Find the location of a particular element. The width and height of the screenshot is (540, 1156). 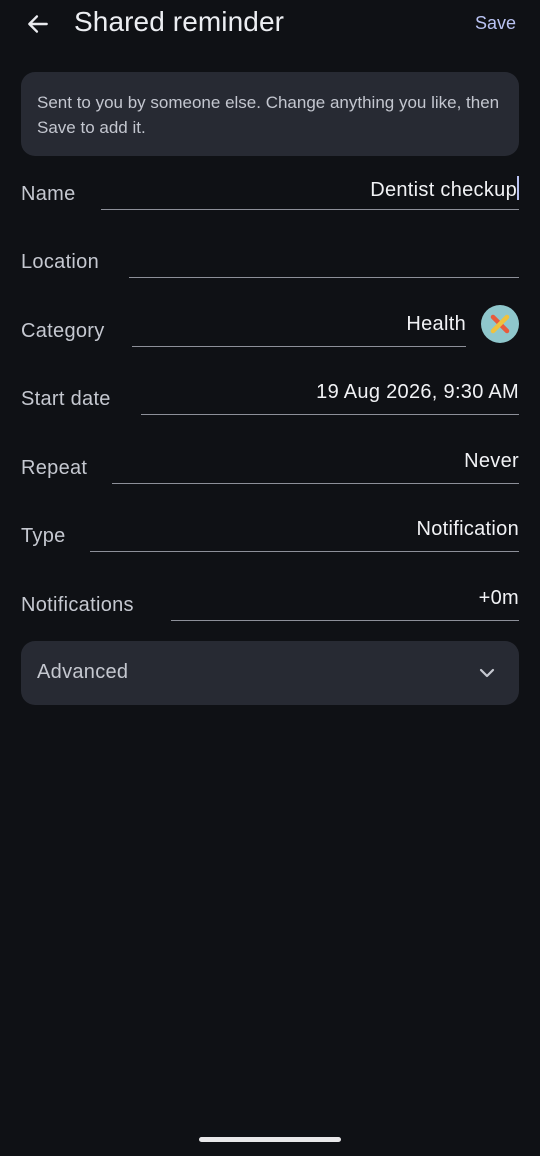

back-button is located at coordinates (38, 24).